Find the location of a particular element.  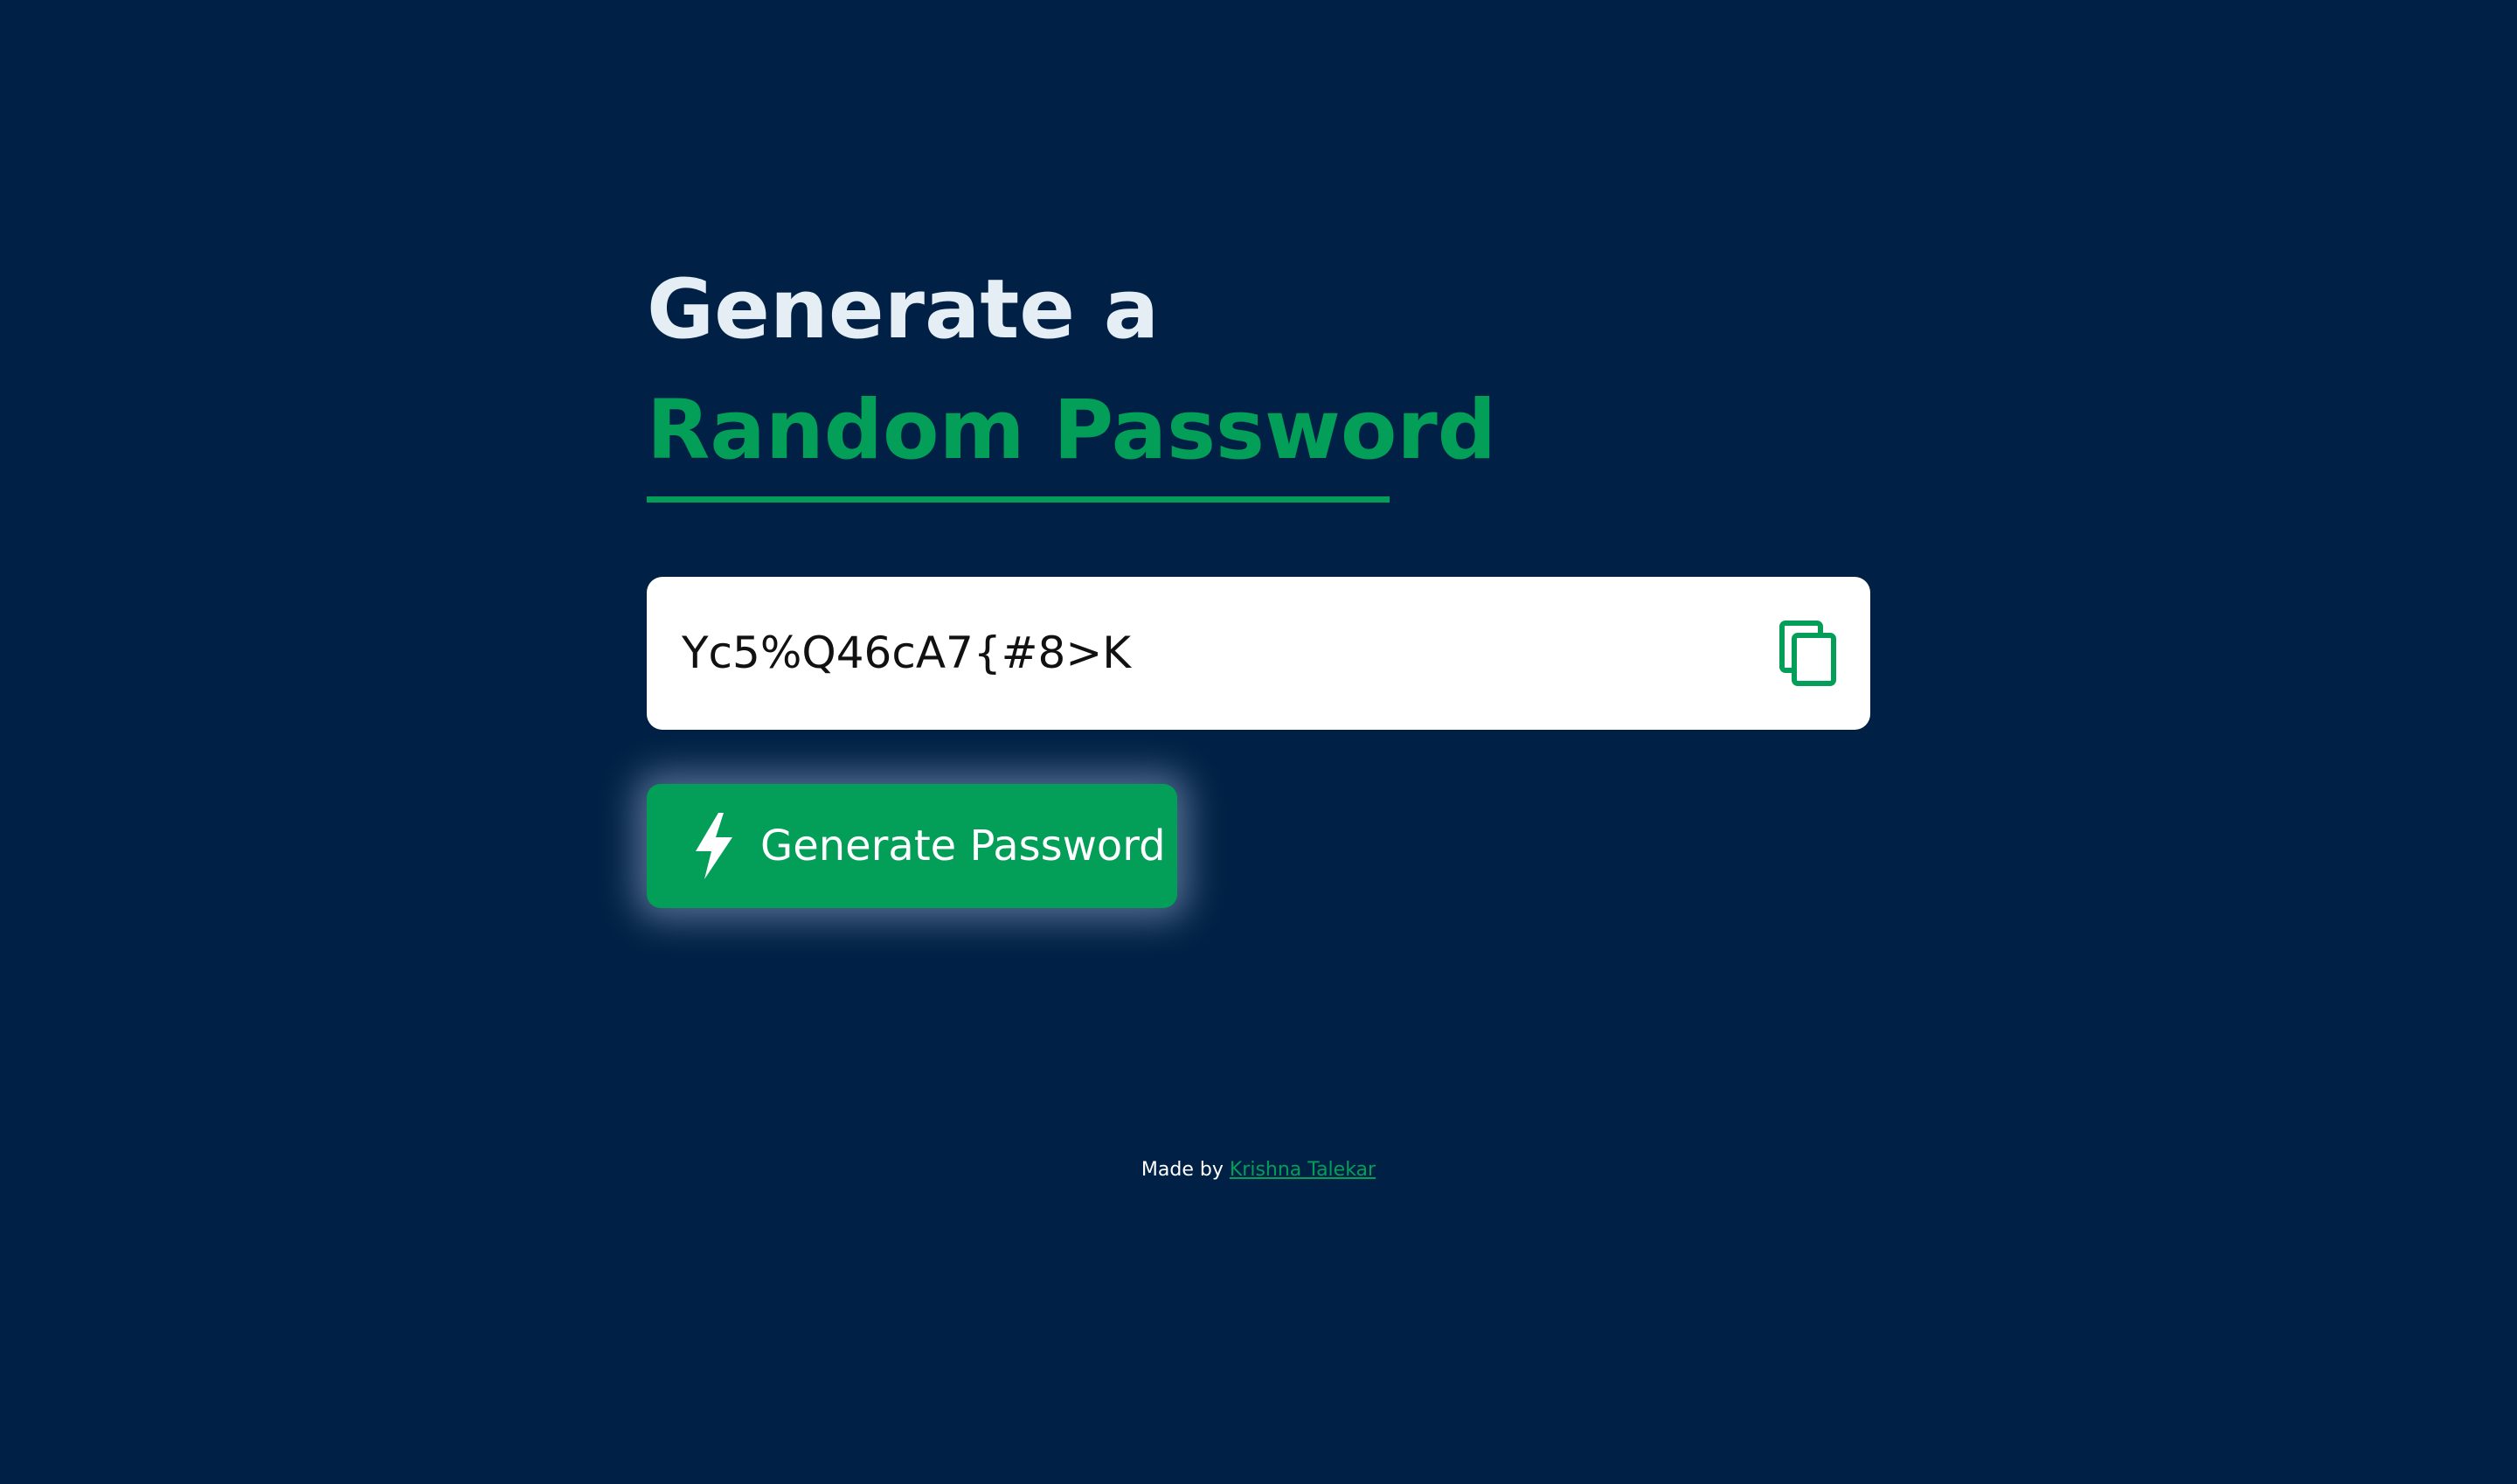

heading-underline is located at coordinates (1018, 499).